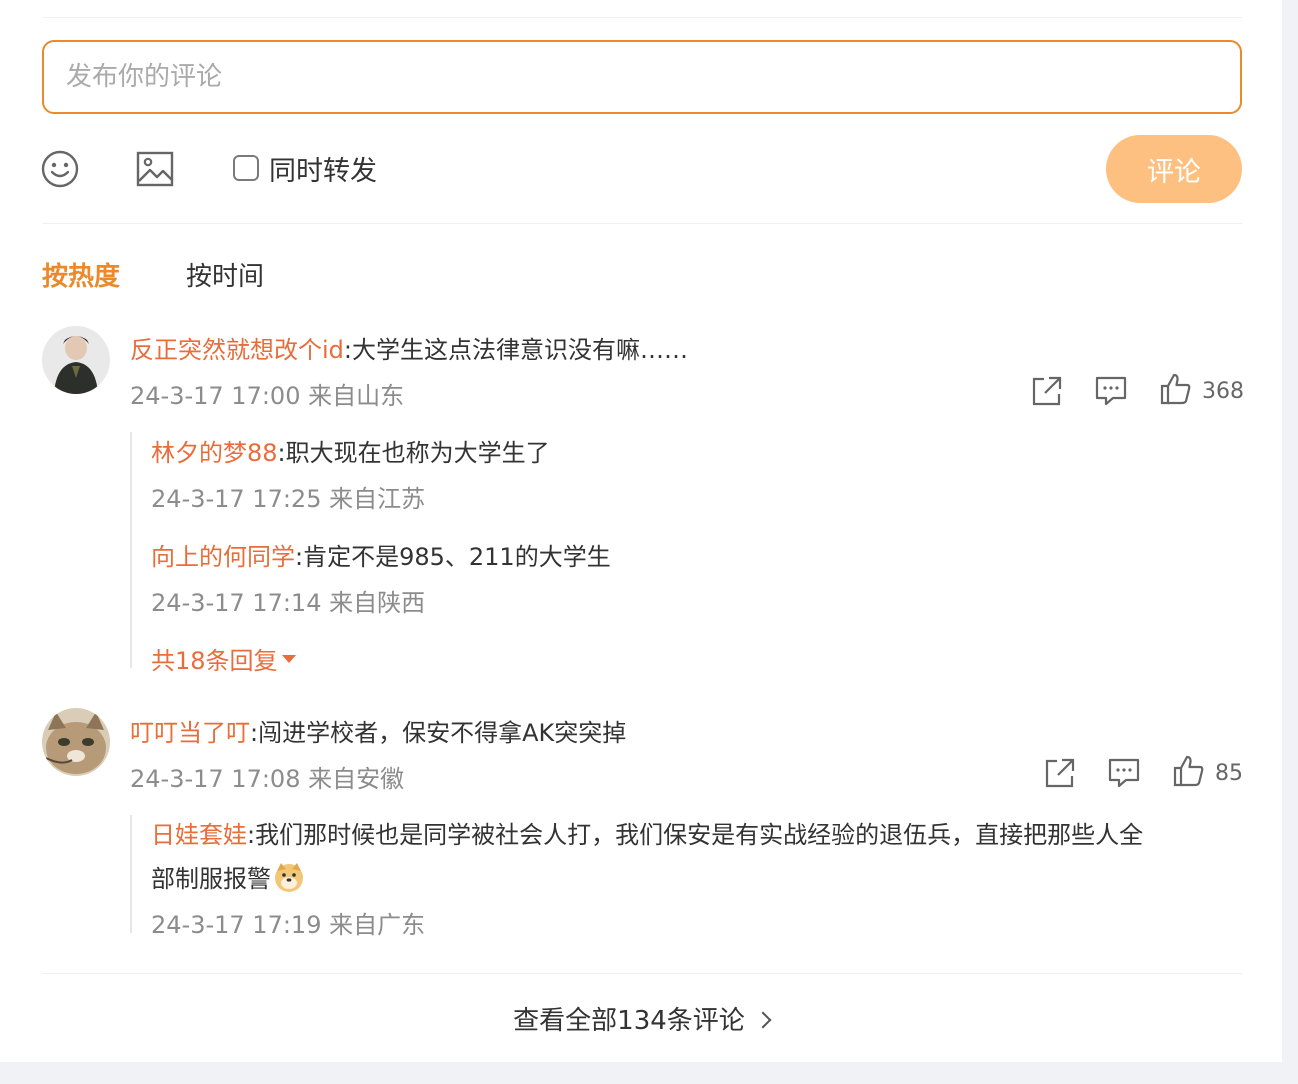 The image size is (1298, 1084). What do you see at coordinates (225, 274) in the screenshot?
I see `tab-by-time: 按时间` at bounding box center [225, 274].